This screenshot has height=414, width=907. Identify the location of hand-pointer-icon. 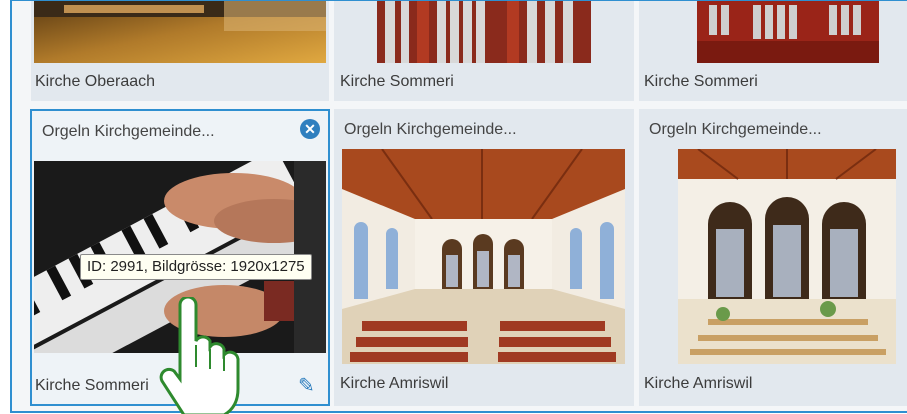
(199, 355).